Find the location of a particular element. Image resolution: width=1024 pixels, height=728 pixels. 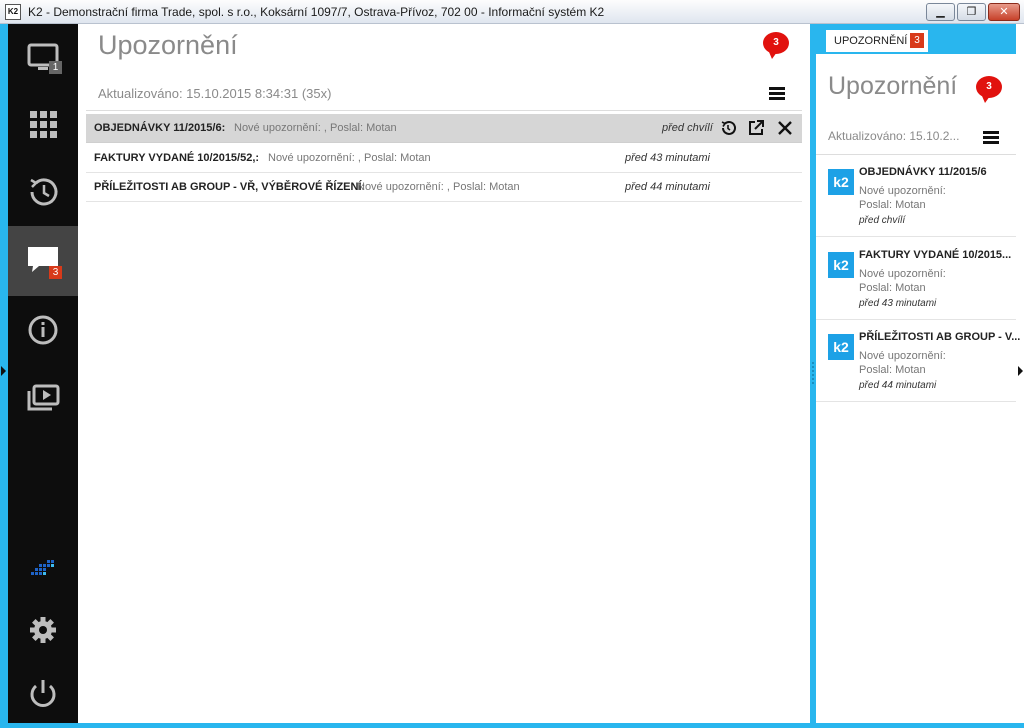

apps-grid-icon is located at coordinates (43, 124).